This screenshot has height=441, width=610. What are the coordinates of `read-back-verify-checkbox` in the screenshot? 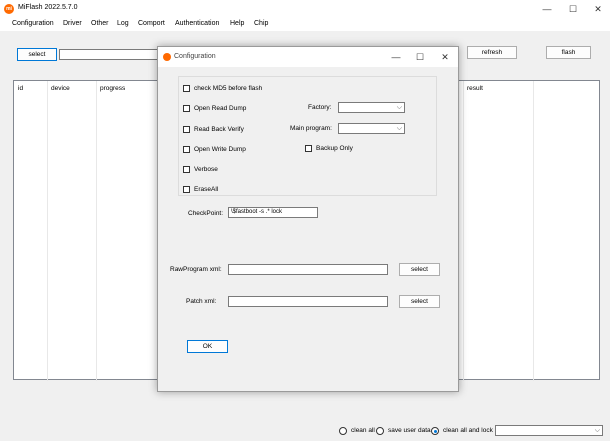 It's located at (186, 129).